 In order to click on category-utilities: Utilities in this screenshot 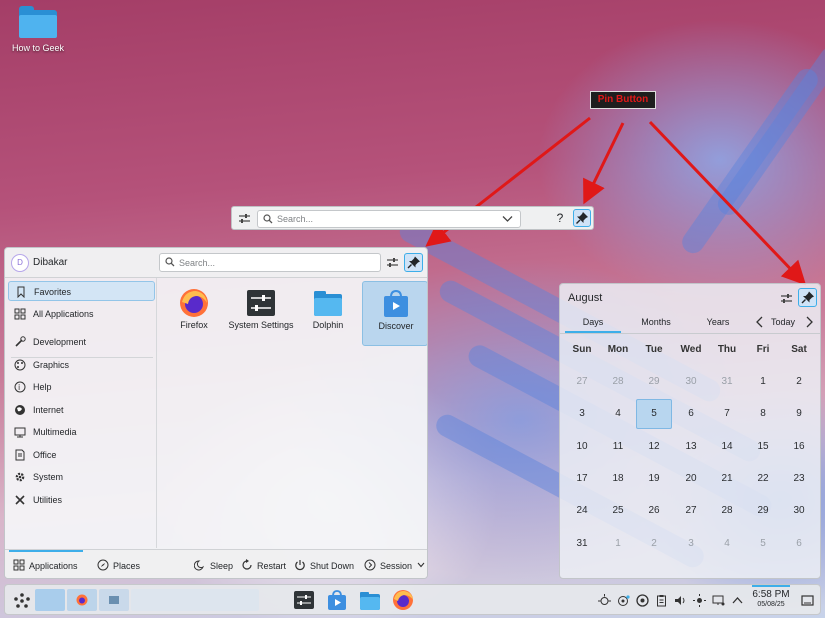, I will do `click(81, 500)`.